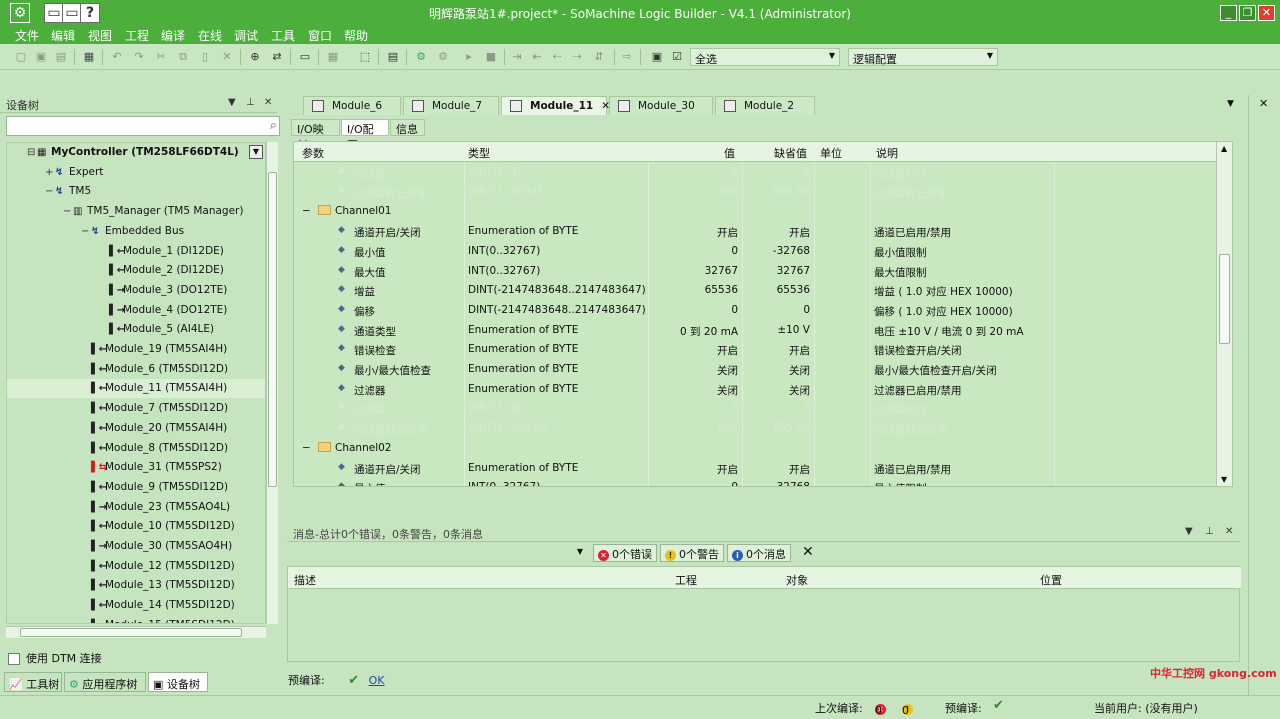  I want to click on paste-icon: ▯, so click(205, 57).